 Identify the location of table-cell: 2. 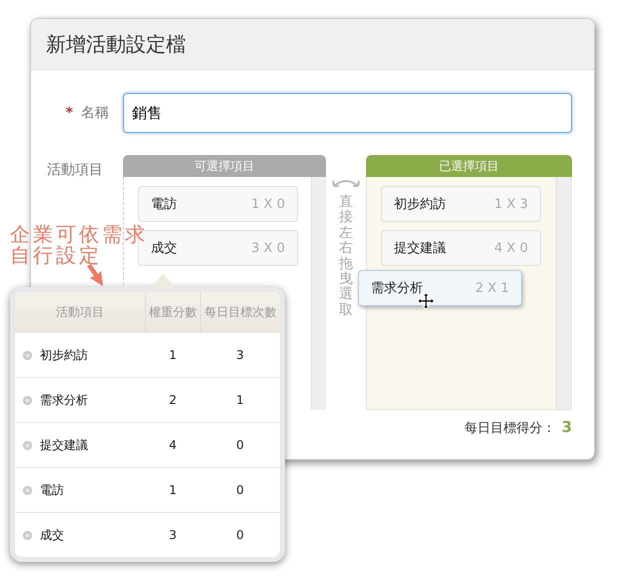
(173, 400).